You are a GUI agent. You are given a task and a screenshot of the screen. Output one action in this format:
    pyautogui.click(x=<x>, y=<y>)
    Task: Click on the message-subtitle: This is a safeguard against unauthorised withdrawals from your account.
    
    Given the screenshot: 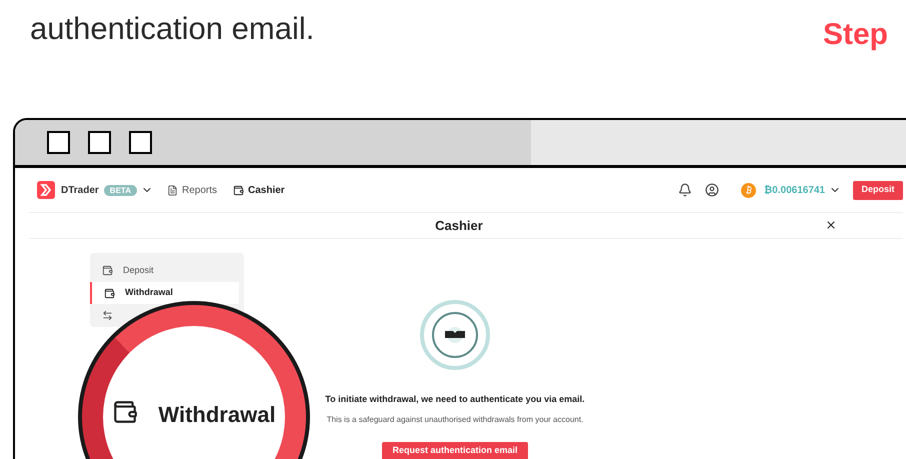 What is the action you would take?
    pyautogui.click(x=455, y=420)
    